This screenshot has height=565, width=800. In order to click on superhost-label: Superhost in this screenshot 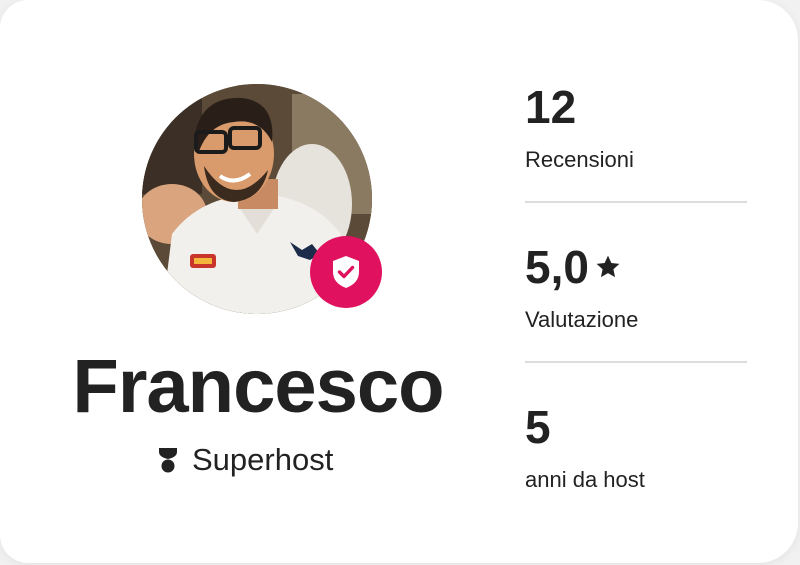, I will do `click(263, 459)`.